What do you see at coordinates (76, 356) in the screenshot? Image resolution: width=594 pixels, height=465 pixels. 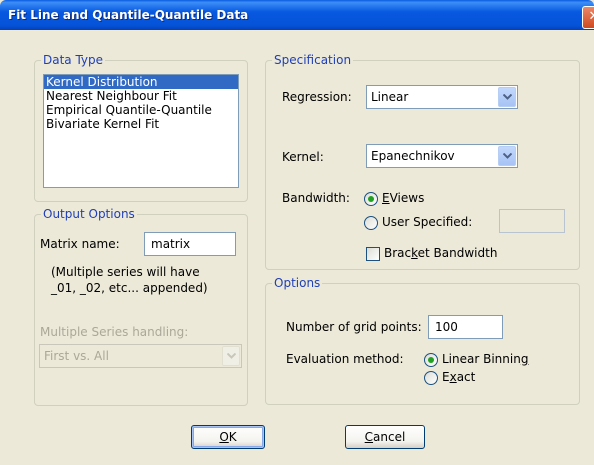 I see `multiple-series-value: First vs. All` at bounding box center [76, 356].